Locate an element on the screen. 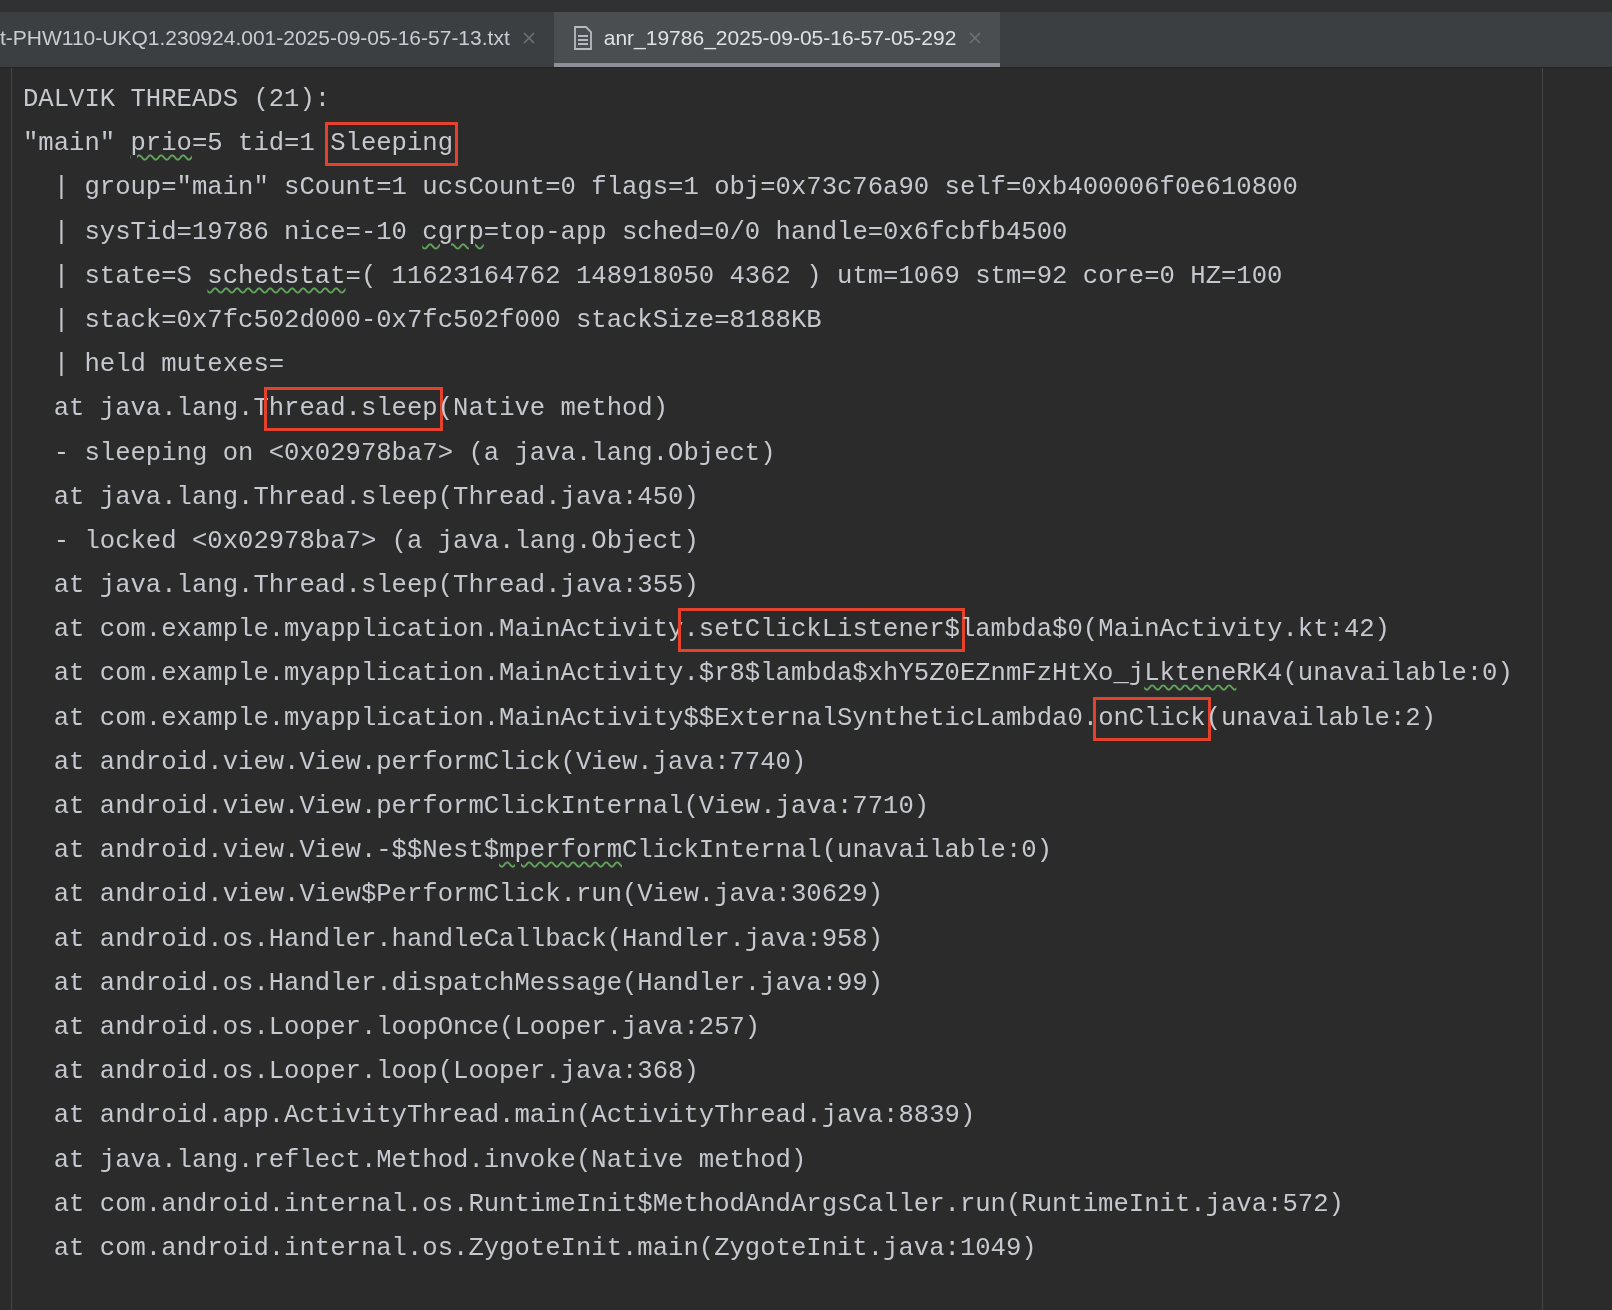 This screenshot has height=1310, width=1612. code-line: at java.lang.reflect.Method.invoke(Native method) is located at coordinates (430, 1160).